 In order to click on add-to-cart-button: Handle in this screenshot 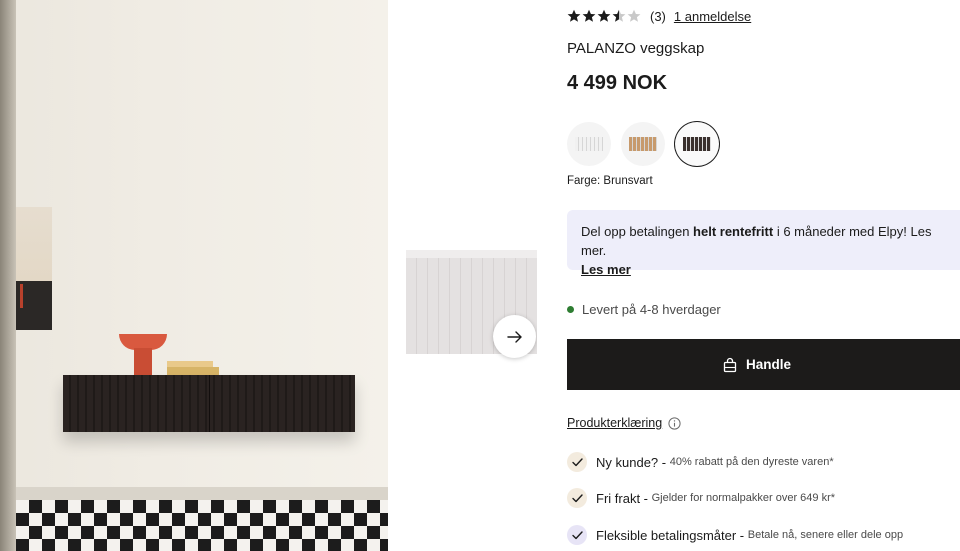, I will do `click(763, 364)`.